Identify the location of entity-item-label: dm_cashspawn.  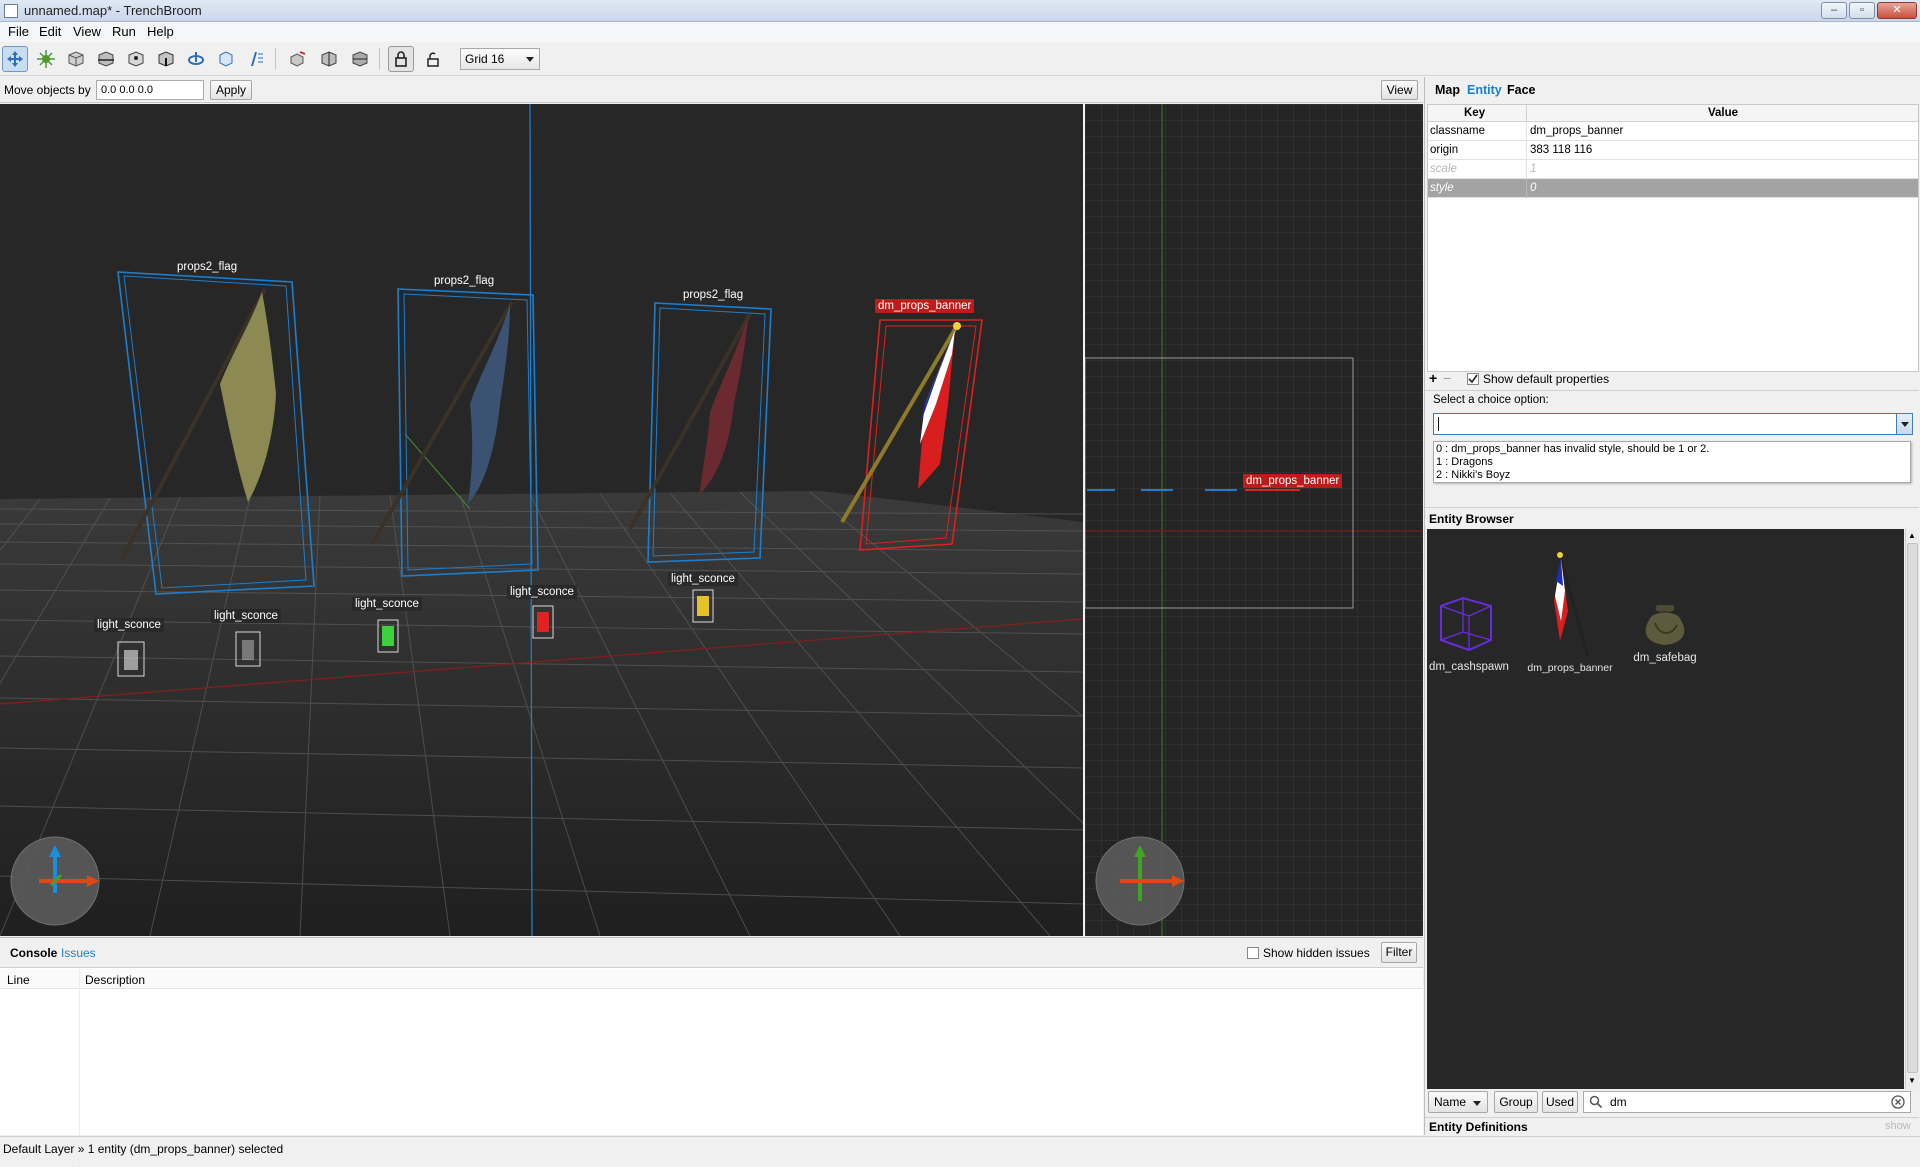
(1469, 667).